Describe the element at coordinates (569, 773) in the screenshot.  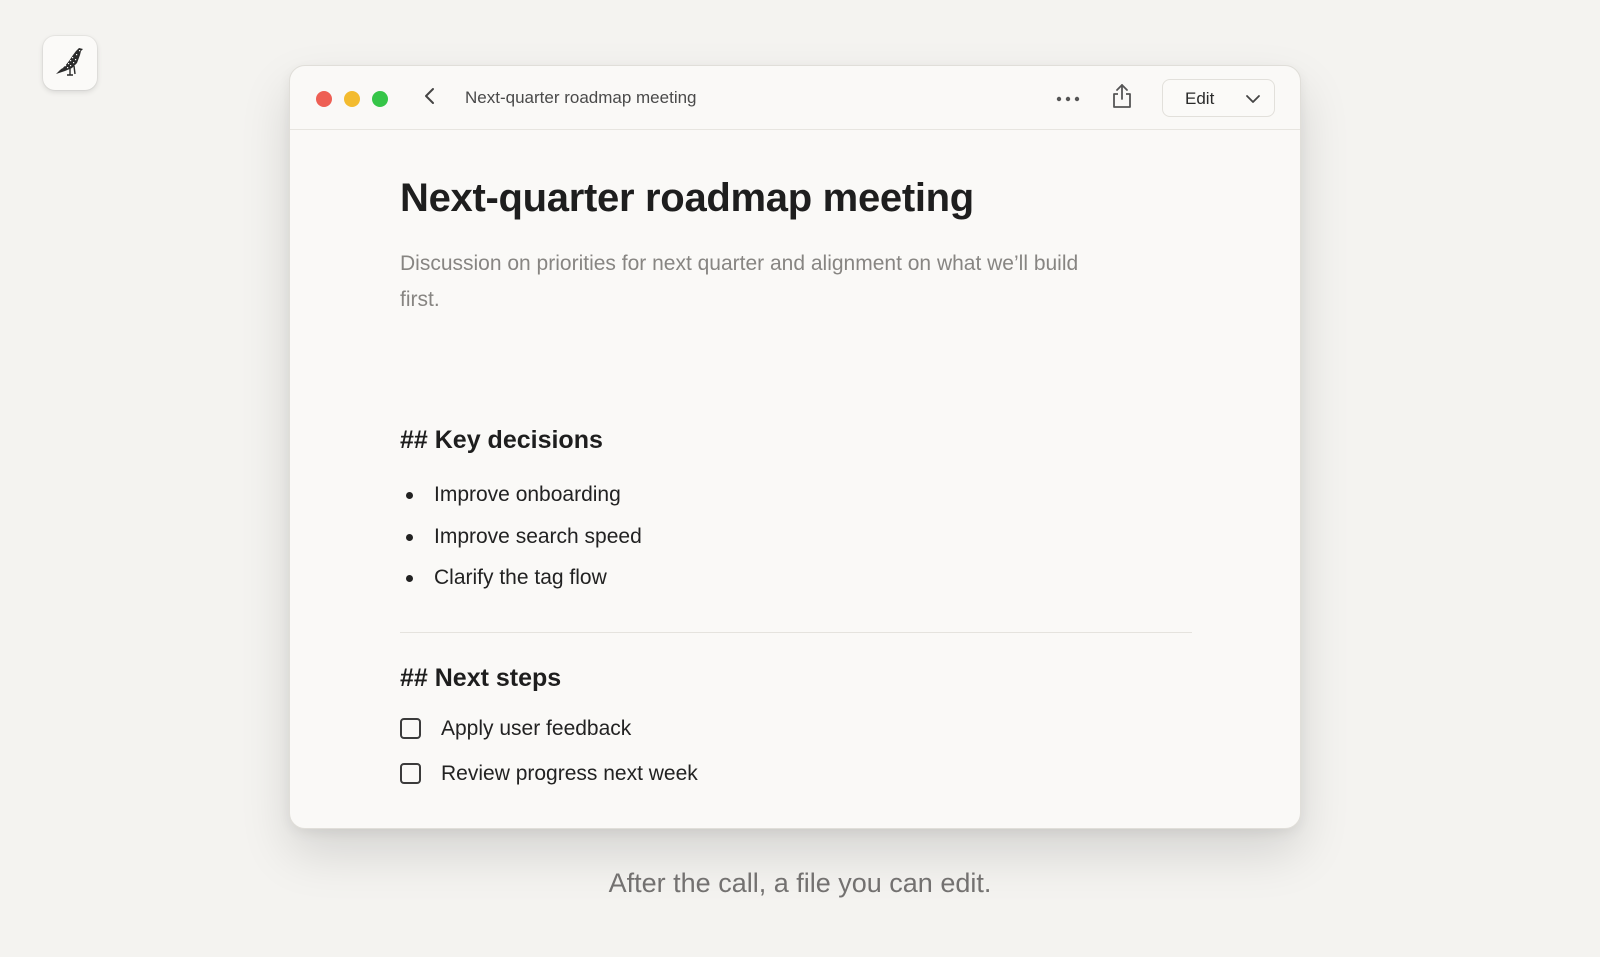
I see `task-label: Review progress next week` at that location.